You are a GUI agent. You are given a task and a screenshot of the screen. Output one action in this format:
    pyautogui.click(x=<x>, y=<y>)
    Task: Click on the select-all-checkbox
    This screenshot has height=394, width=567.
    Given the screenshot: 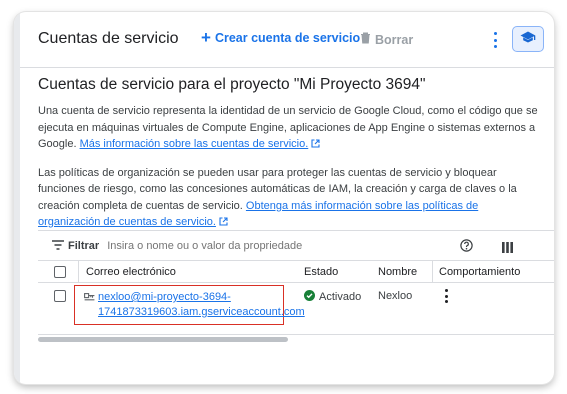 What is the action you would take?
    pyautogui.click(x=60, y=271)
    